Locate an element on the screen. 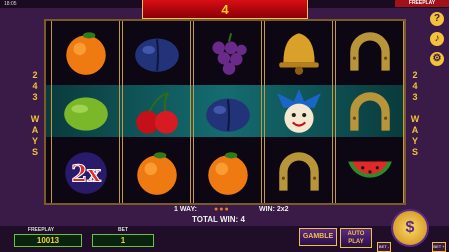 This screenshot has height=252, width=449. symbol-joker-icon is located at coordinates (298, 113).